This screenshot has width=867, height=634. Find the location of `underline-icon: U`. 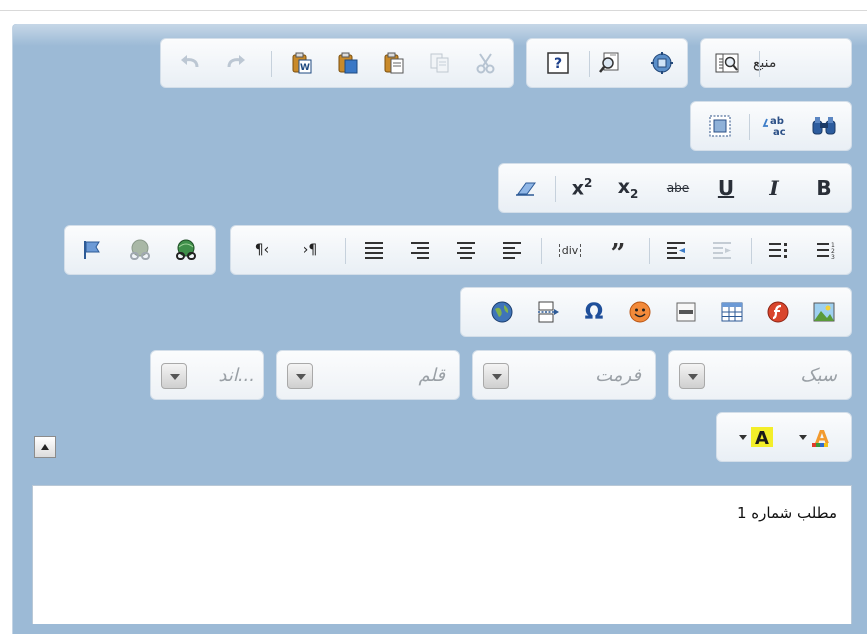

underline-icon: U is located at coordinates (726, 188).